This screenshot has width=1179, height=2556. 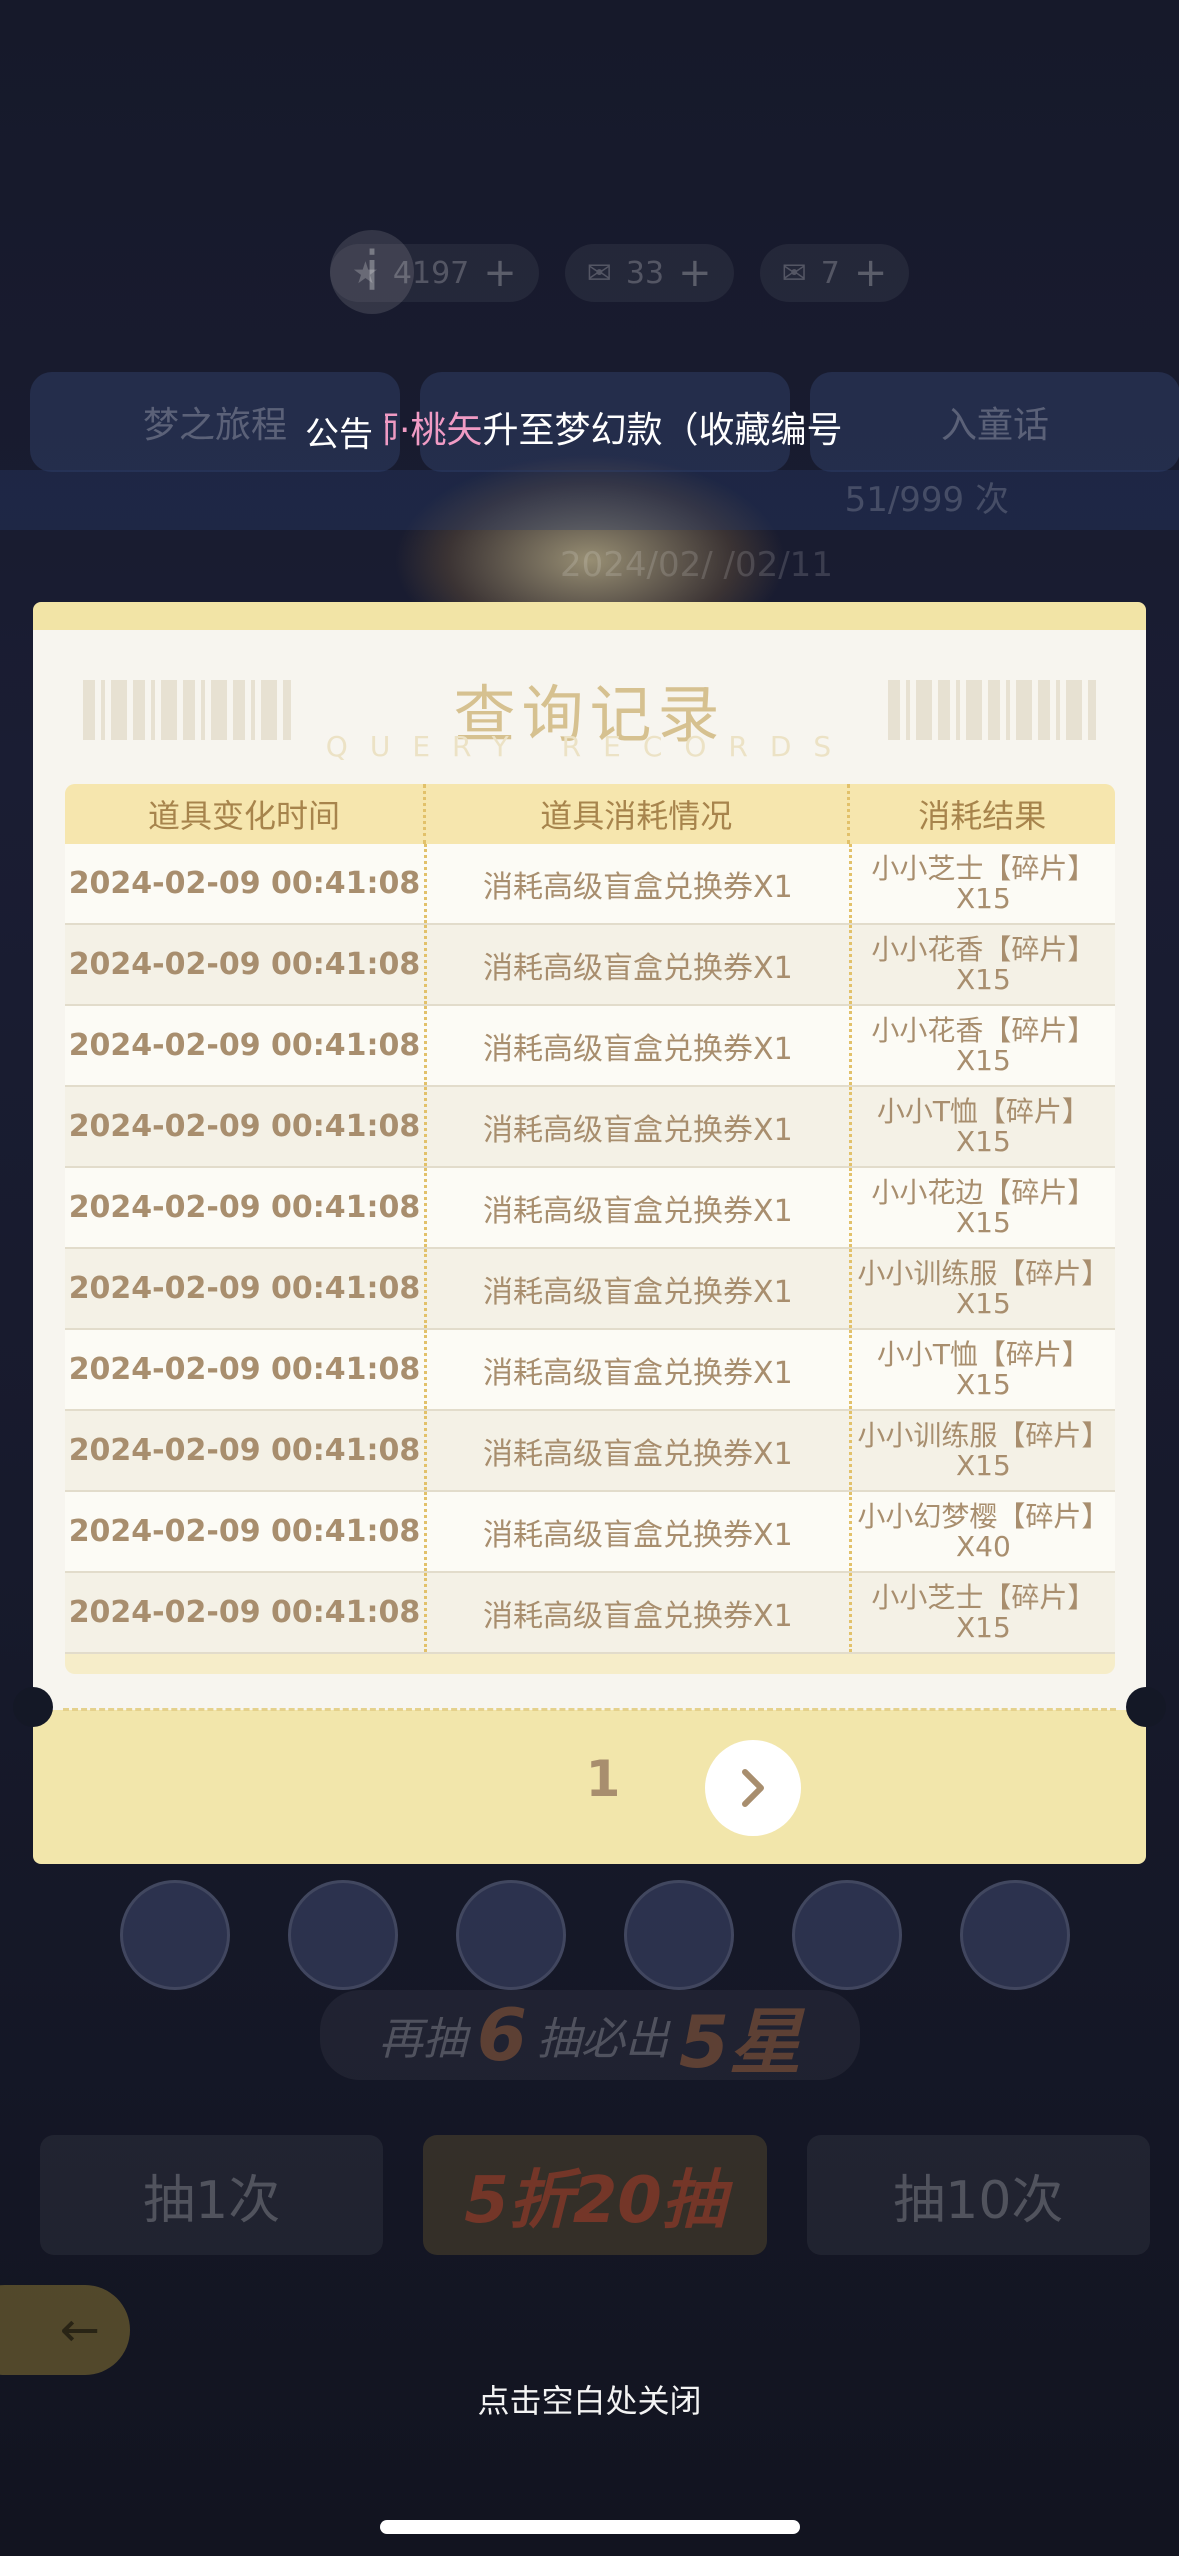 I want to click on draw-ten-button: 抽10次, so click(x=978, y=2195).